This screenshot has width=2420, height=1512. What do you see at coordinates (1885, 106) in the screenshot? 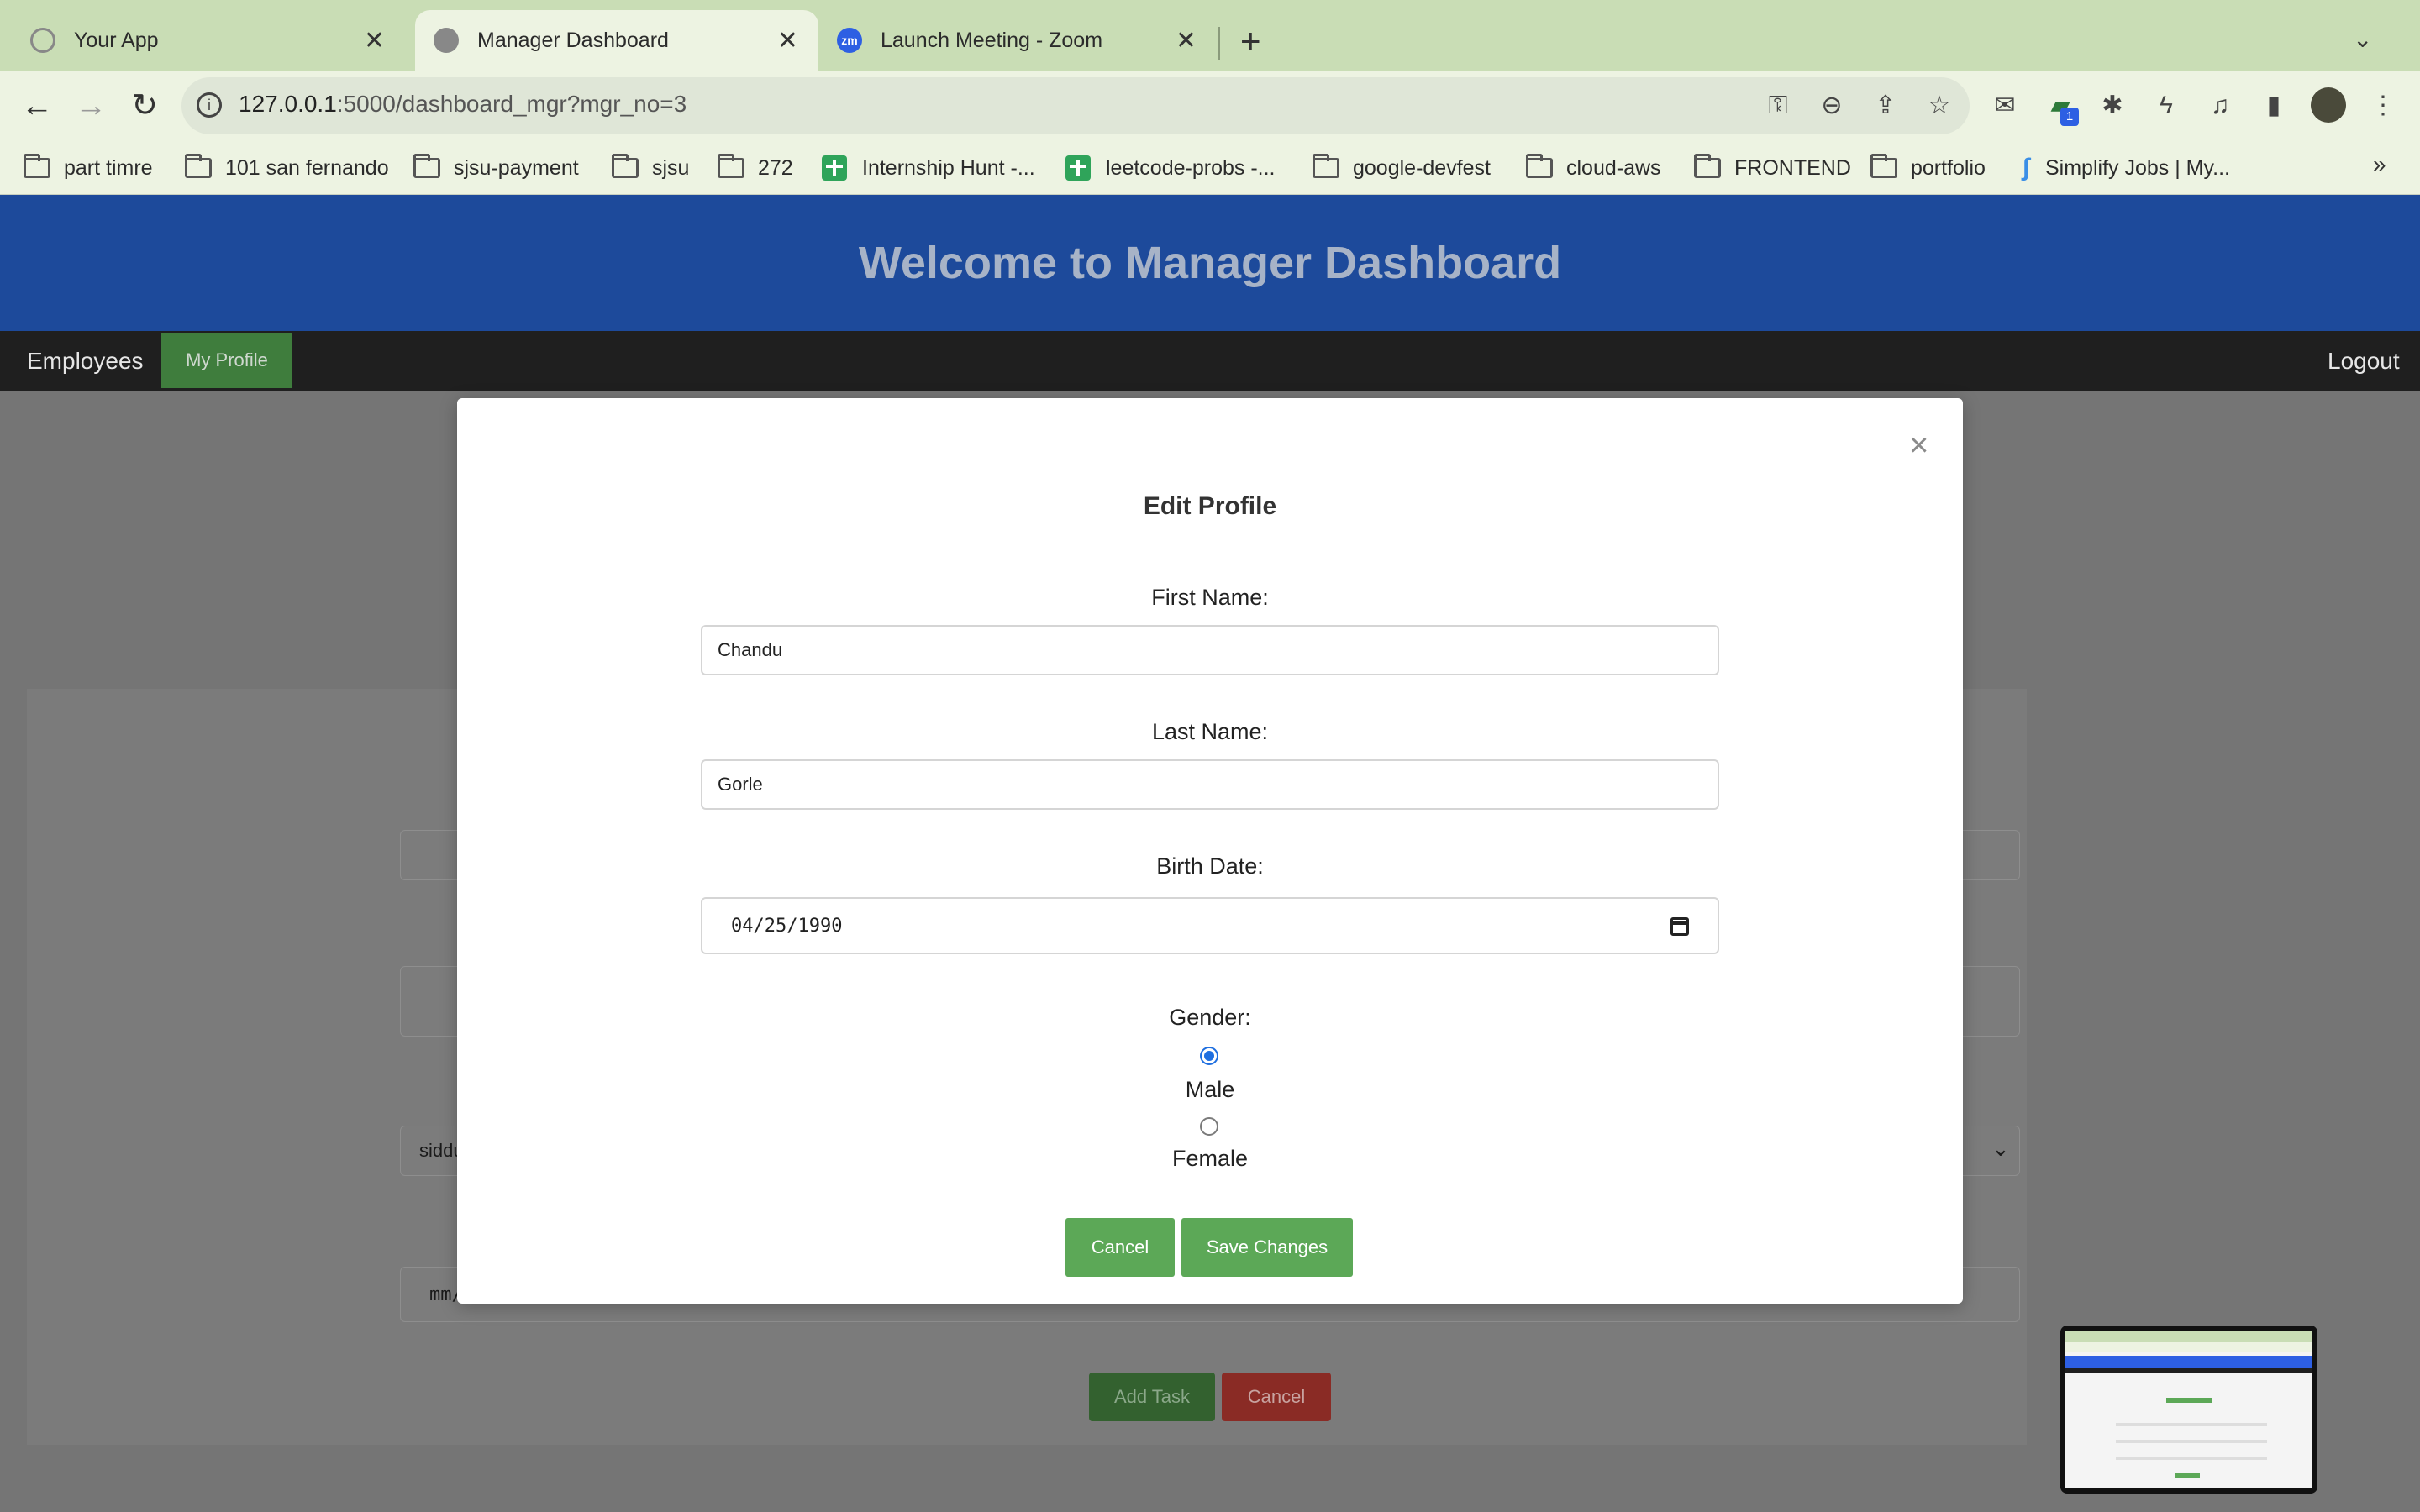
I see `share-icon: ⇪` at bounding box center [1885, 106].